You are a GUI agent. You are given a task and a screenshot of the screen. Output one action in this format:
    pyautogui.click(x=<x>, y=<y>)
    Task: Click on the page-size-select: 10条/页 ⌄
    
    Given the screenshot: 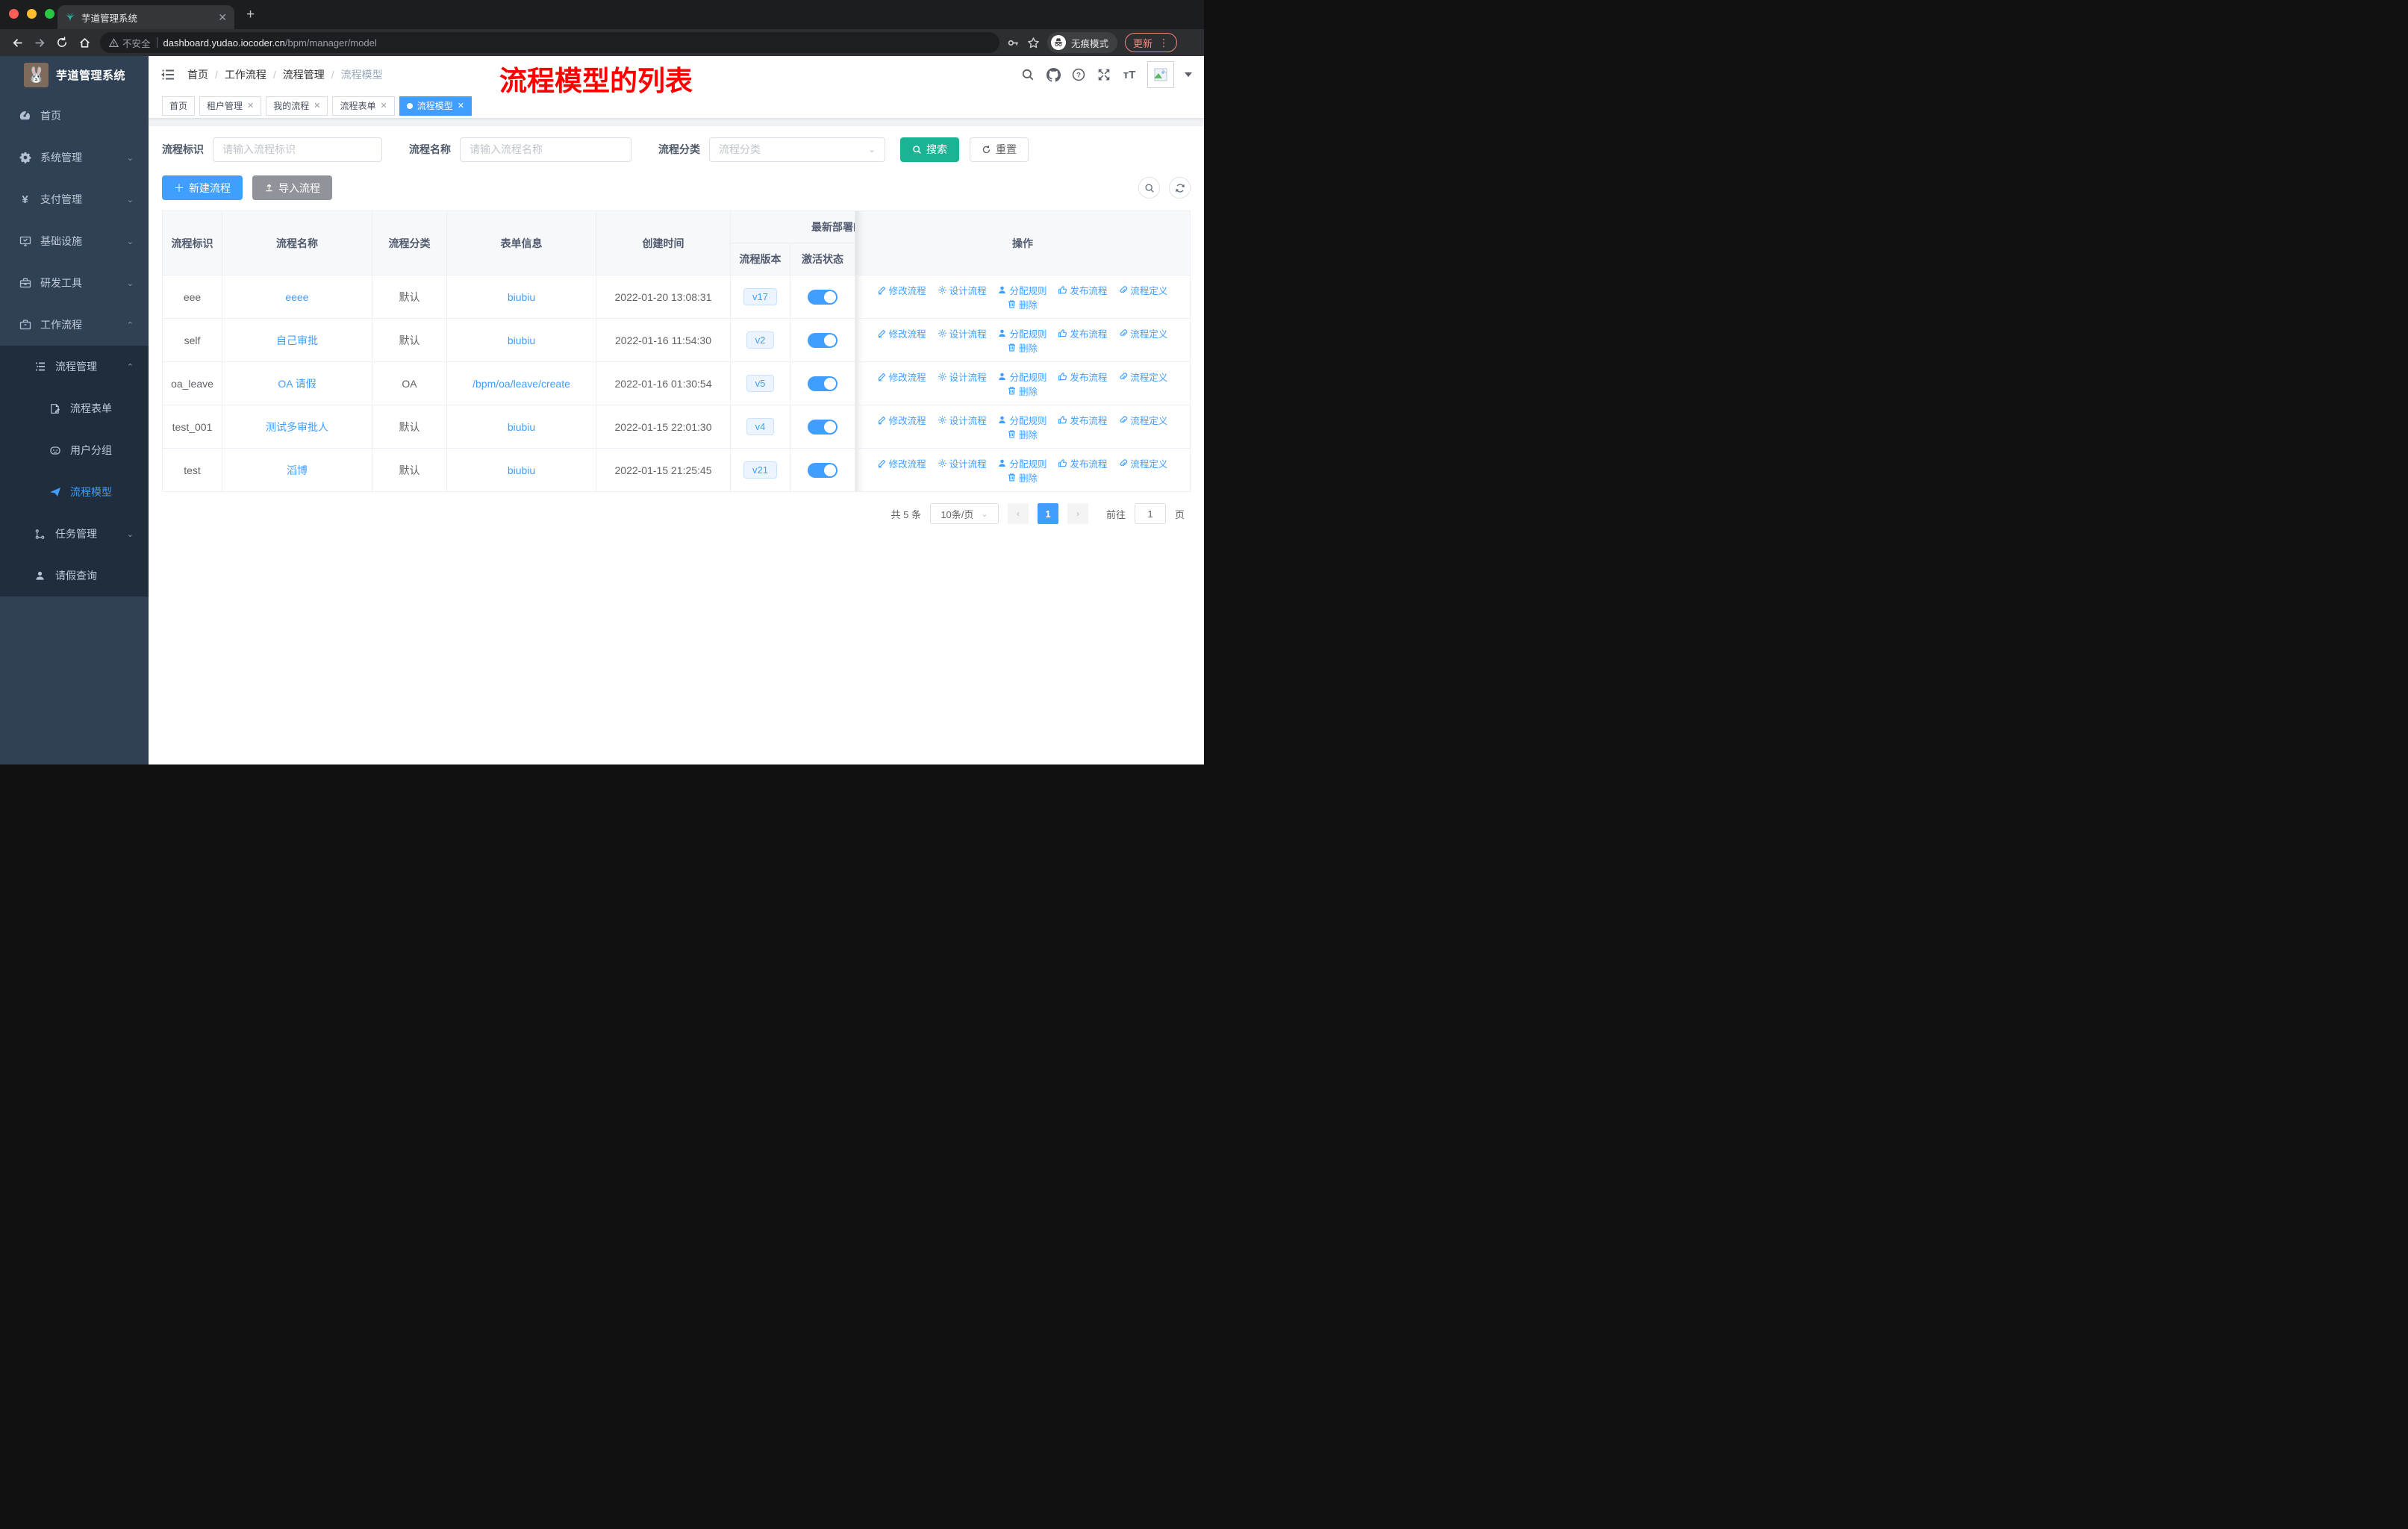 What is the action you would take?
    pyautogui.click(x=964, y=513)
    